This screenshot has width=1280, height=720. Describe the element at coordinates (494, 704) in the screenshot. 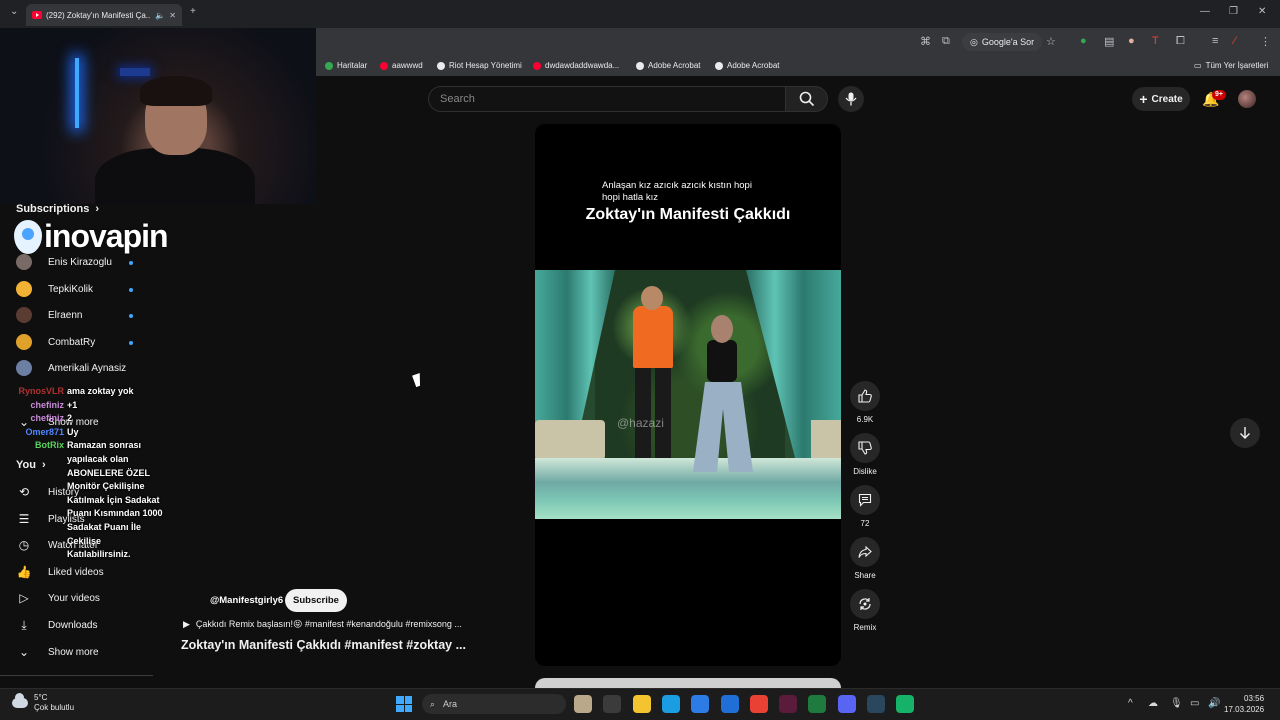

I see `taskbar-search: ⌕ Ara` at that location.